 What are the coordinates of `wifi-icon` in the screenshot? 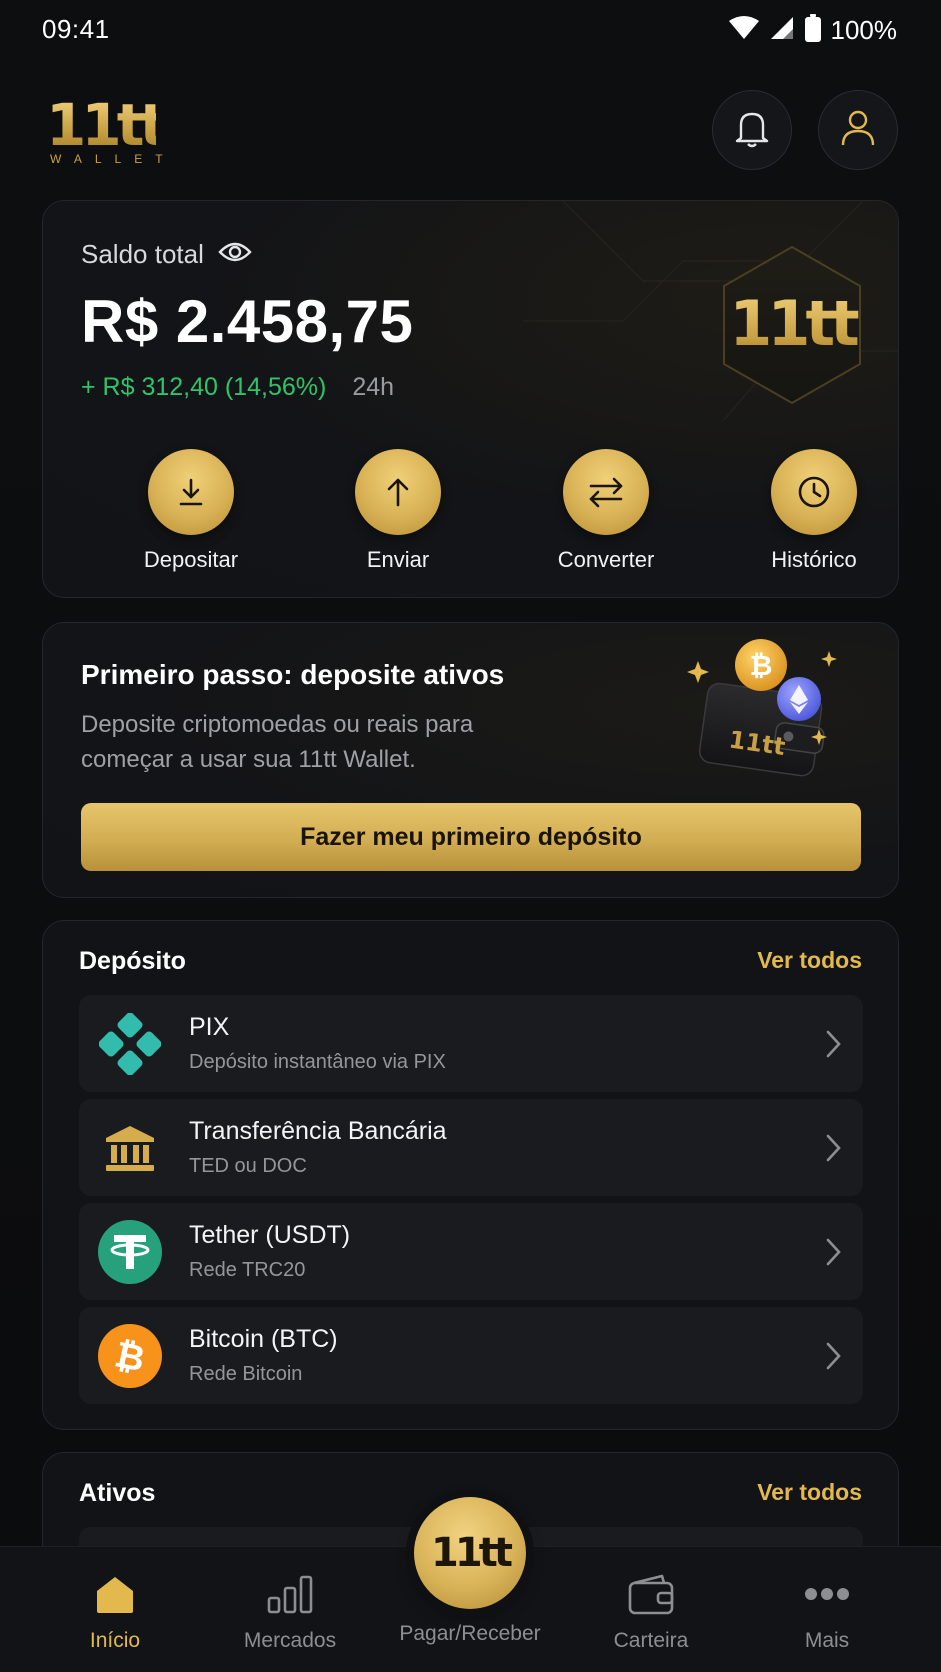 It's located at (743, 30).